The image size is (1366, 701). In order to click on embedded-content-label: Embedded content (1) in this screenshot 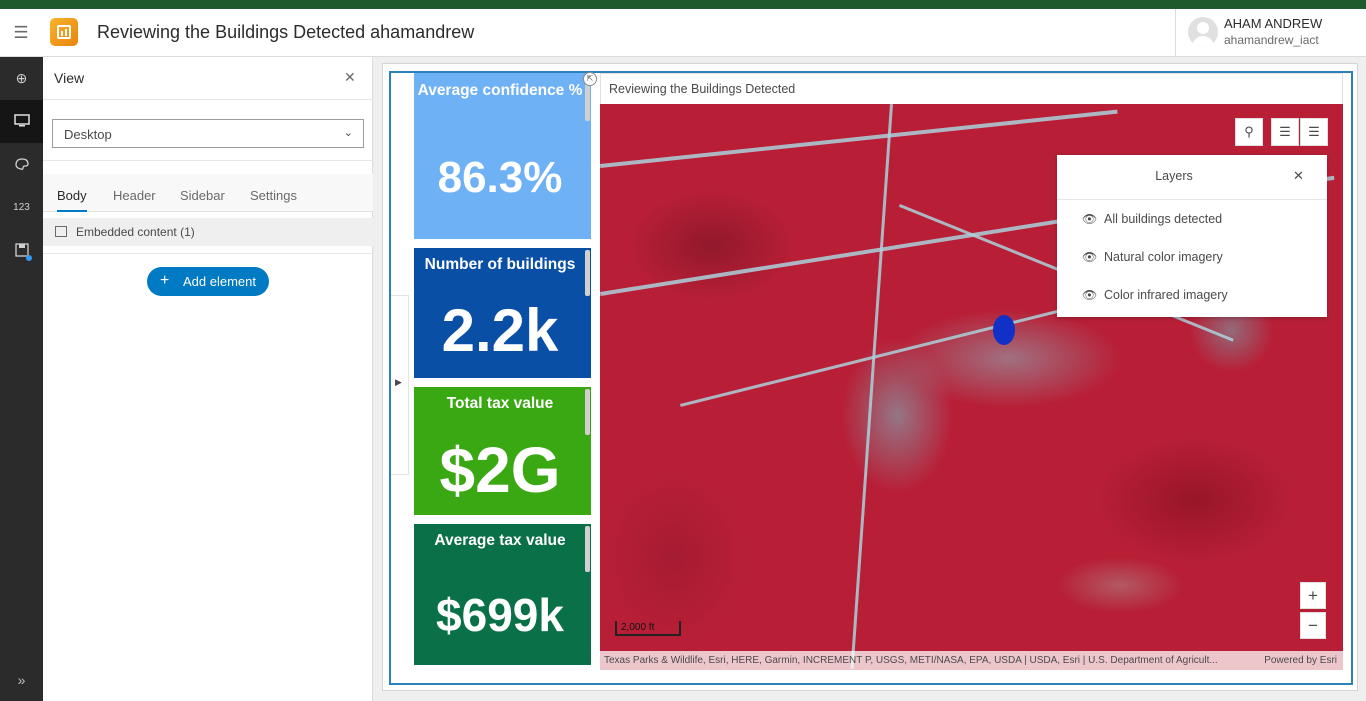, I will do `click(135, 232)`.